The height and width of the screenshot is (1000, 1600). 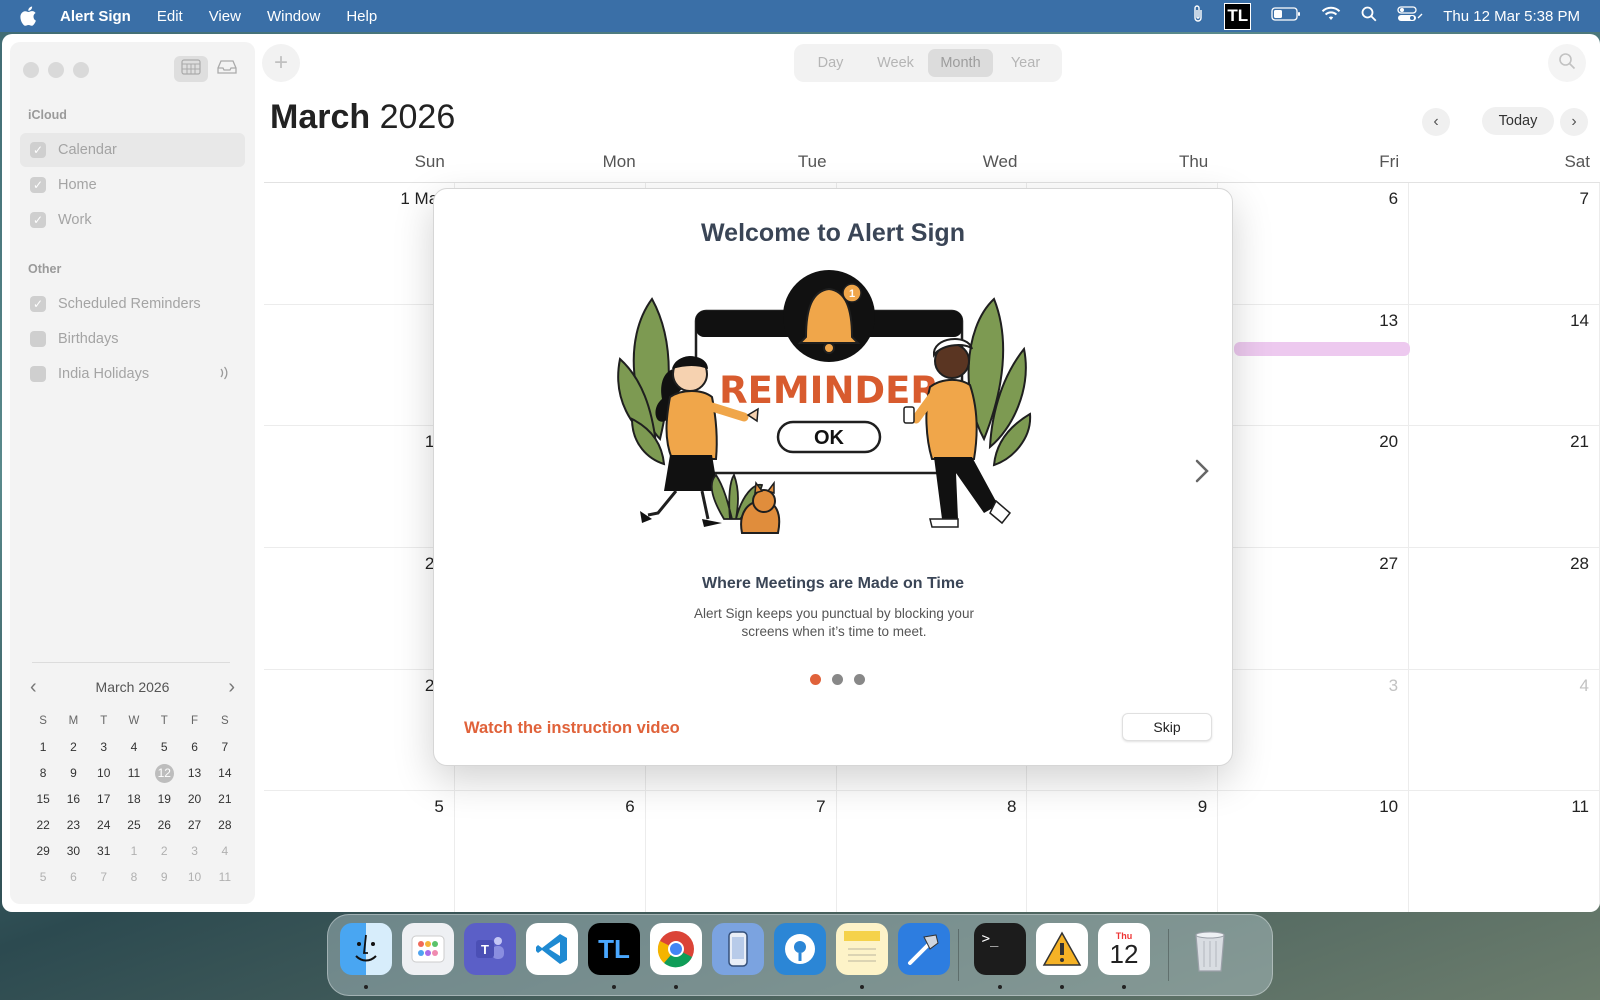 What do you see at coordinates (1504, 487) in the screenshot?
I see `day-cell: 21` at bounding box center [1504, 487].